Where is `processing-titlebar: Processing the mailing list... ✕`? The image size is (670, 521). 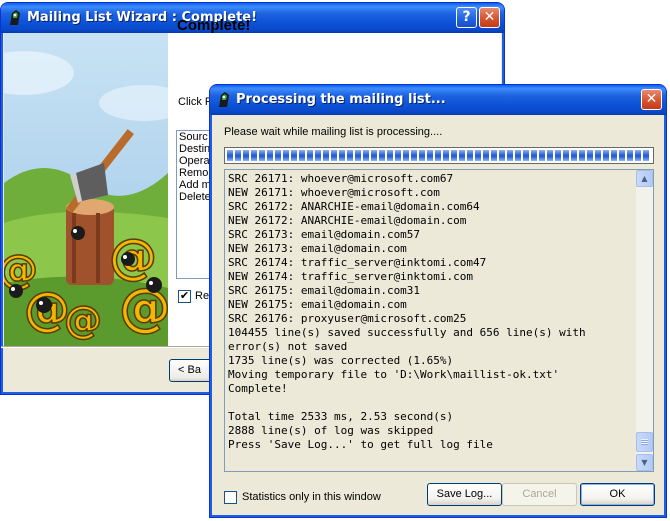
processing-titlebar: Processing the mailing list... ✕ is located at coordinates (438, 100).